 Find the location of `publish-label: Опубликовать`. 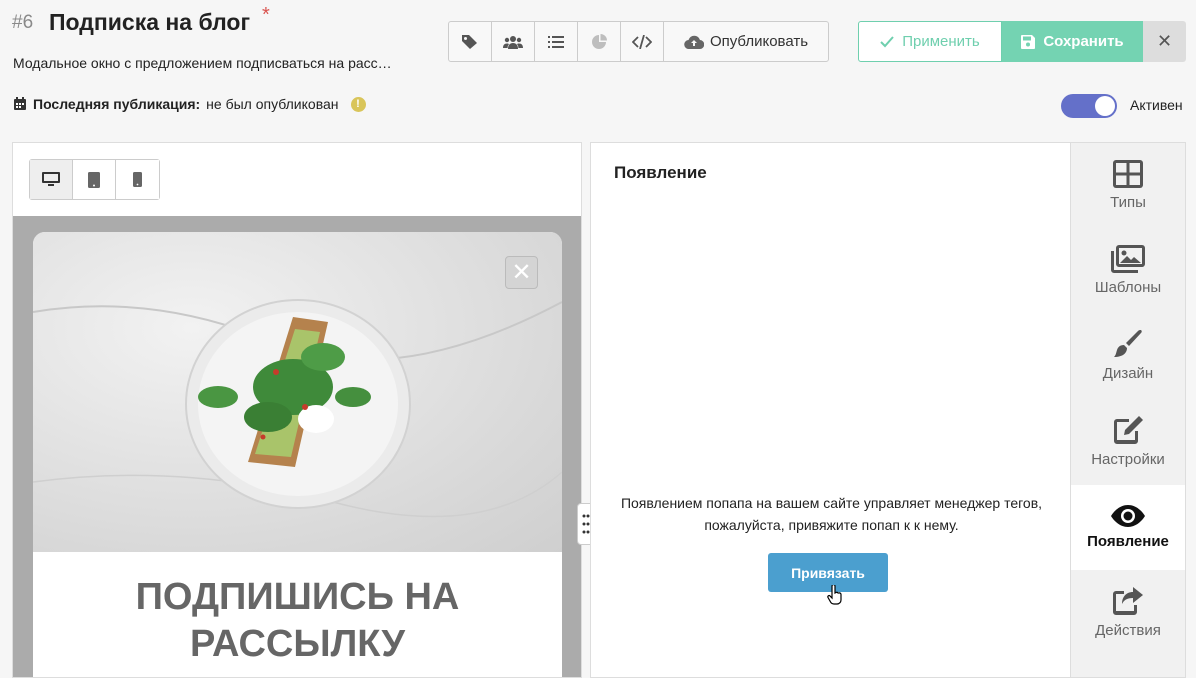

publish-label: Опубликовать is located at coordinates (759, 41).